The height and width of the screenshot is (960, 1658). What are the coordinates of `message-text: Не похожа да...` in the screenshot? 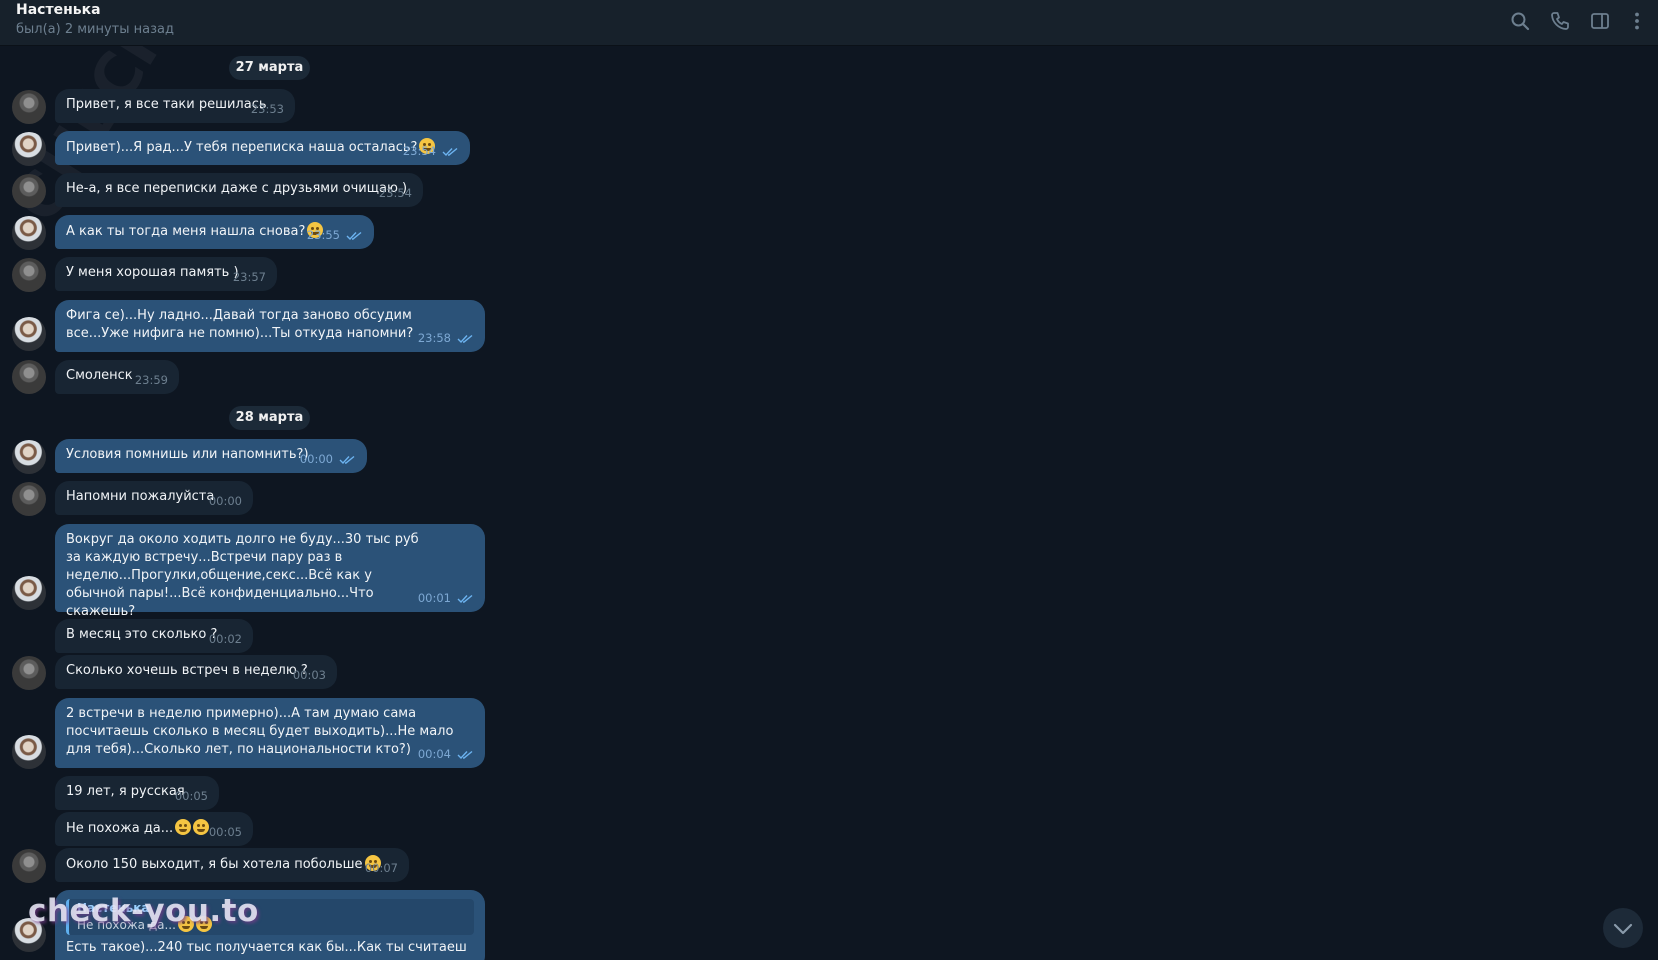 It's located at (120, 828).